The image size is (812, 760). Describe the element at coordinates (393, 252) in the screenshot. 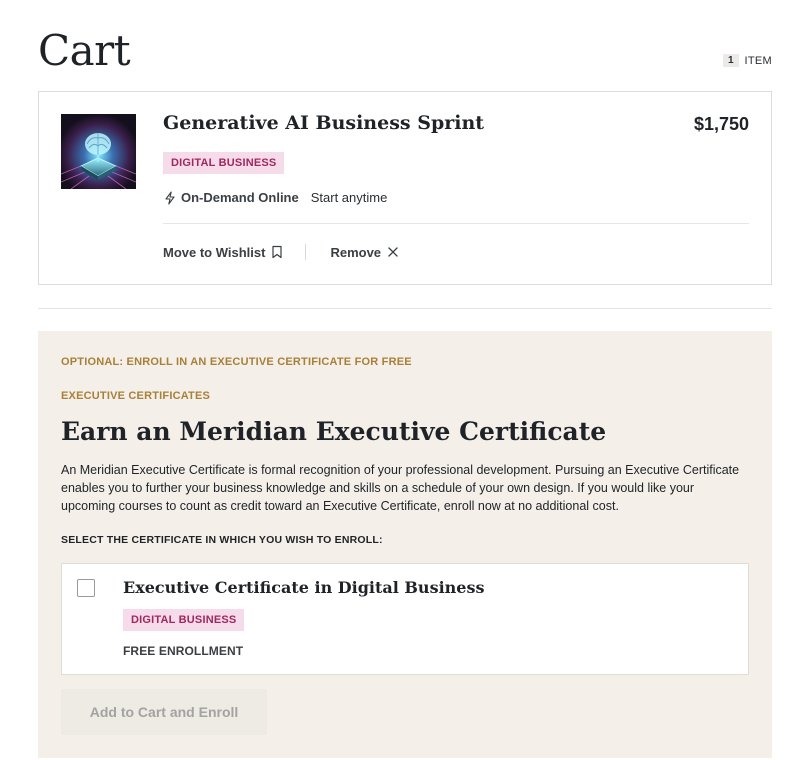

I see `close-icon` at that location.